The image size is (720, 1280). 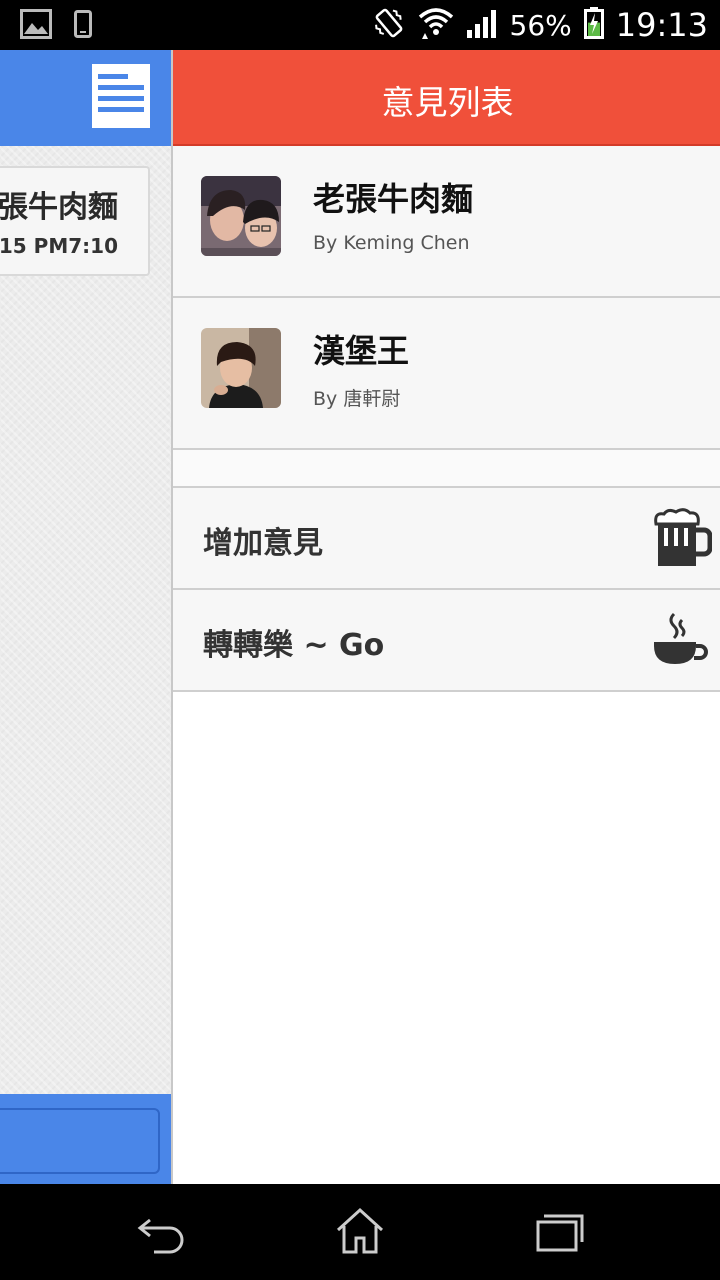 I want to click on drawer-title: 意見列表, so click(x=447, y=102).